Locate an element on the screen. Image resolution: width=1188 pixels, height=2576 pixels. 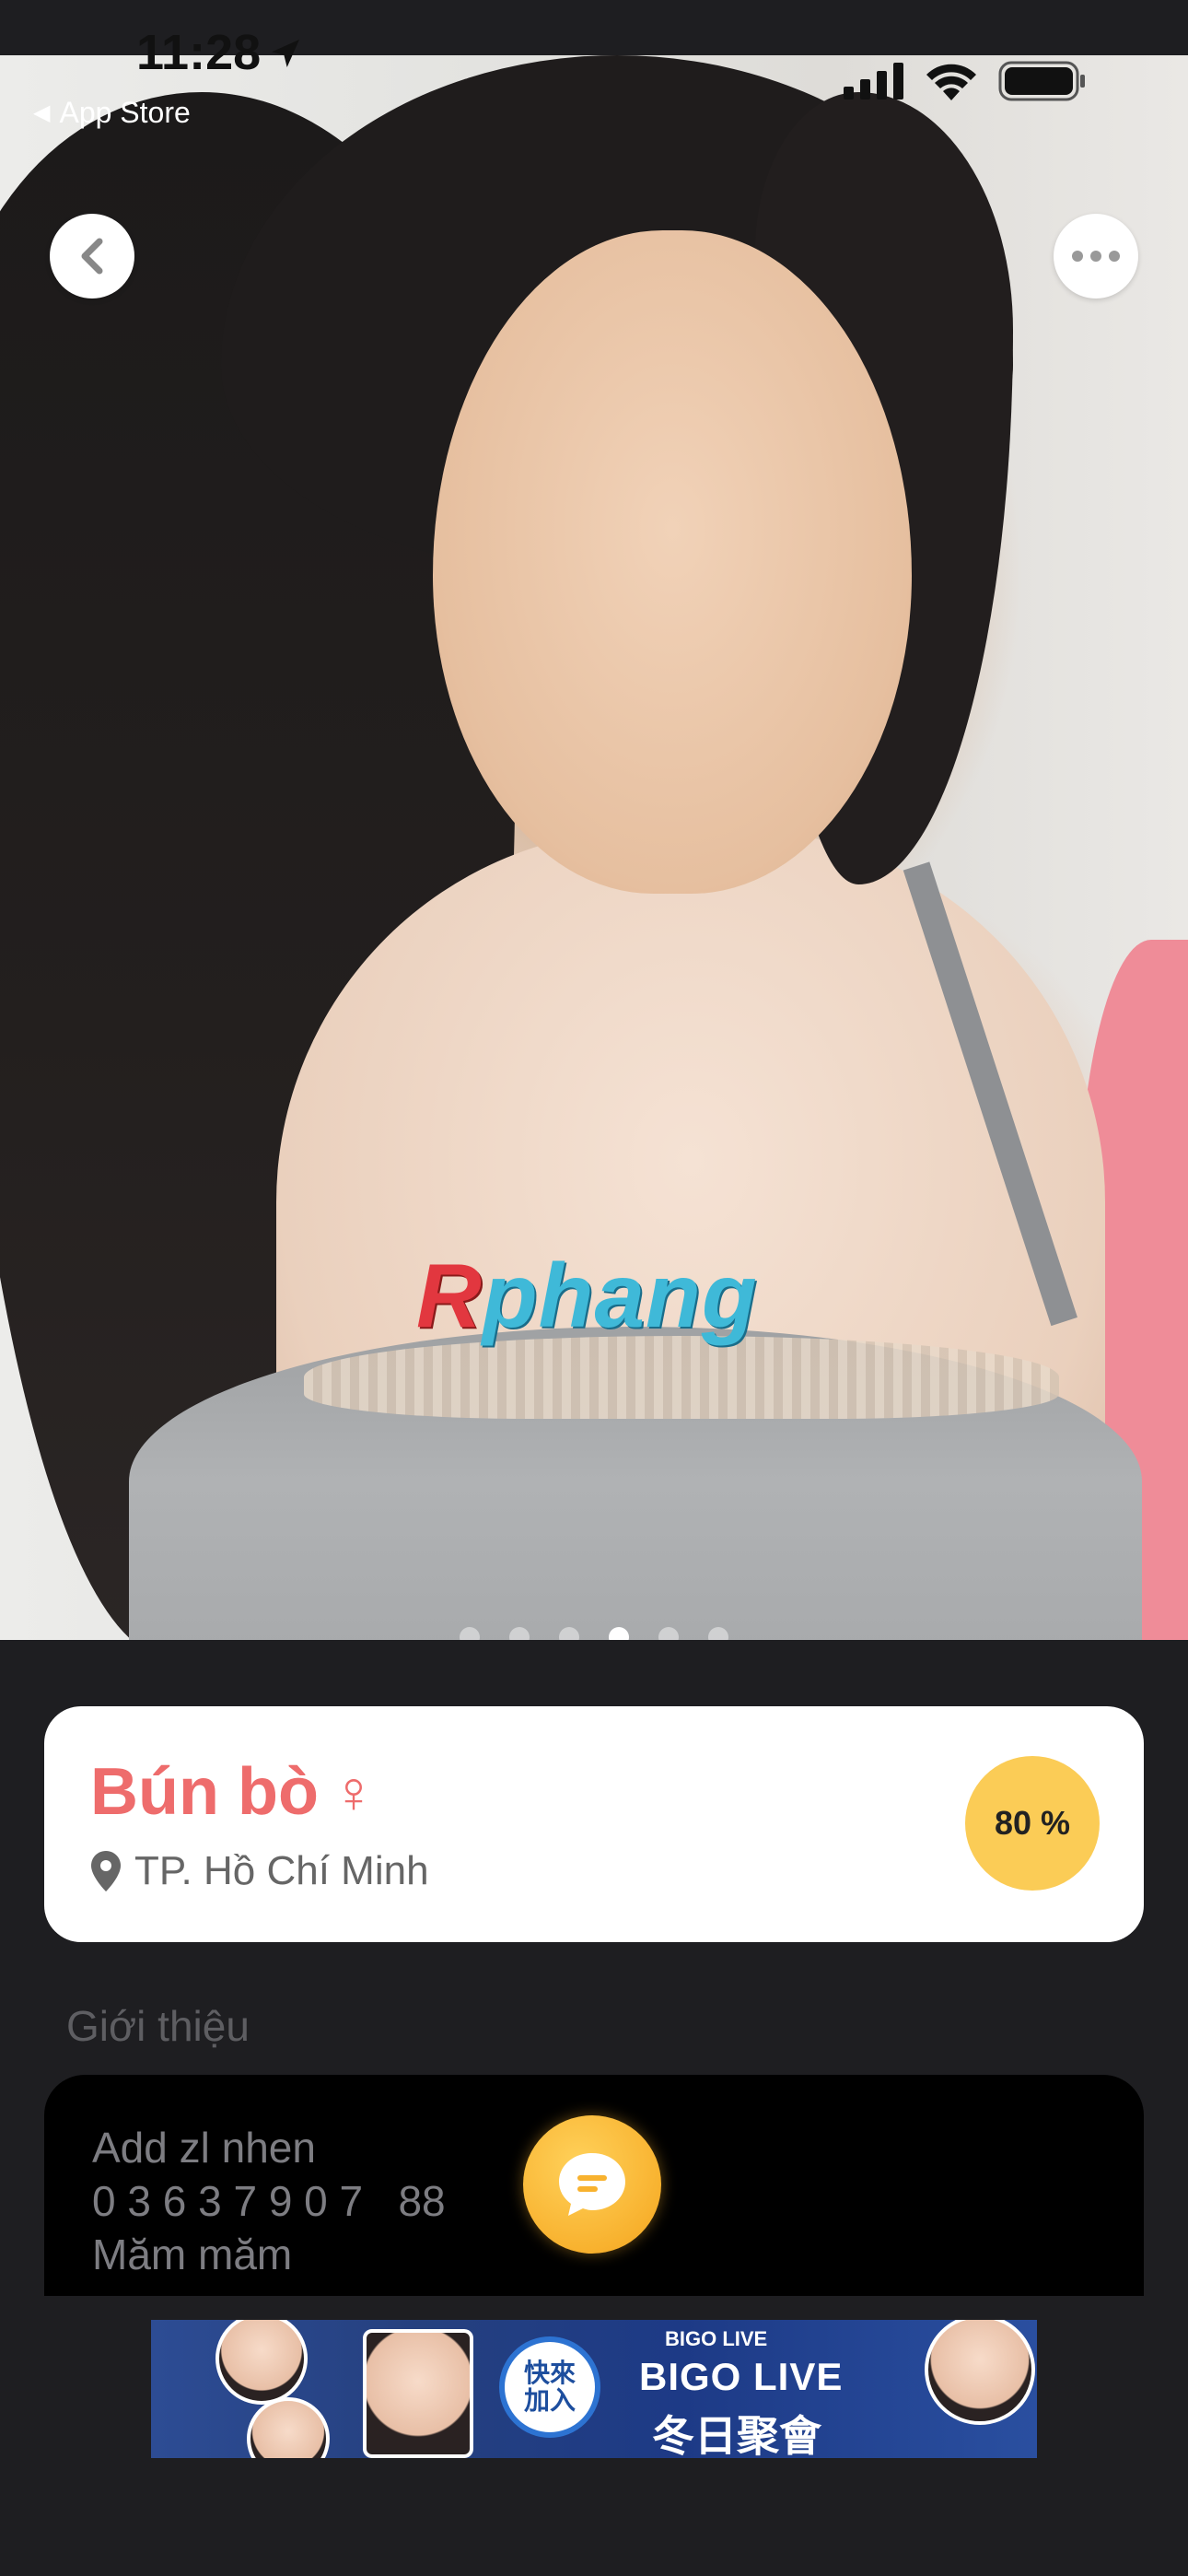
status-time: 11:28 is located at coordinates (199, 52).